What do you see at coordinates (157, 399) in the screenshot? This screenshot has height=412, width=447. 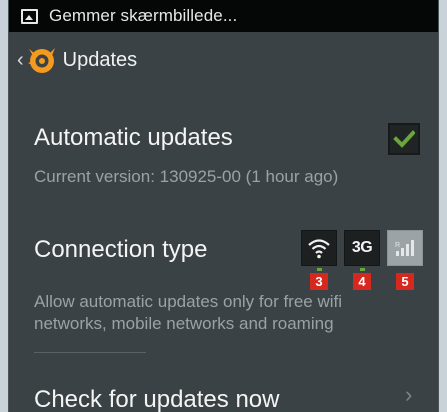 I see `check-for-updates-title: Check for updates now` at bounding box center [157, 399].